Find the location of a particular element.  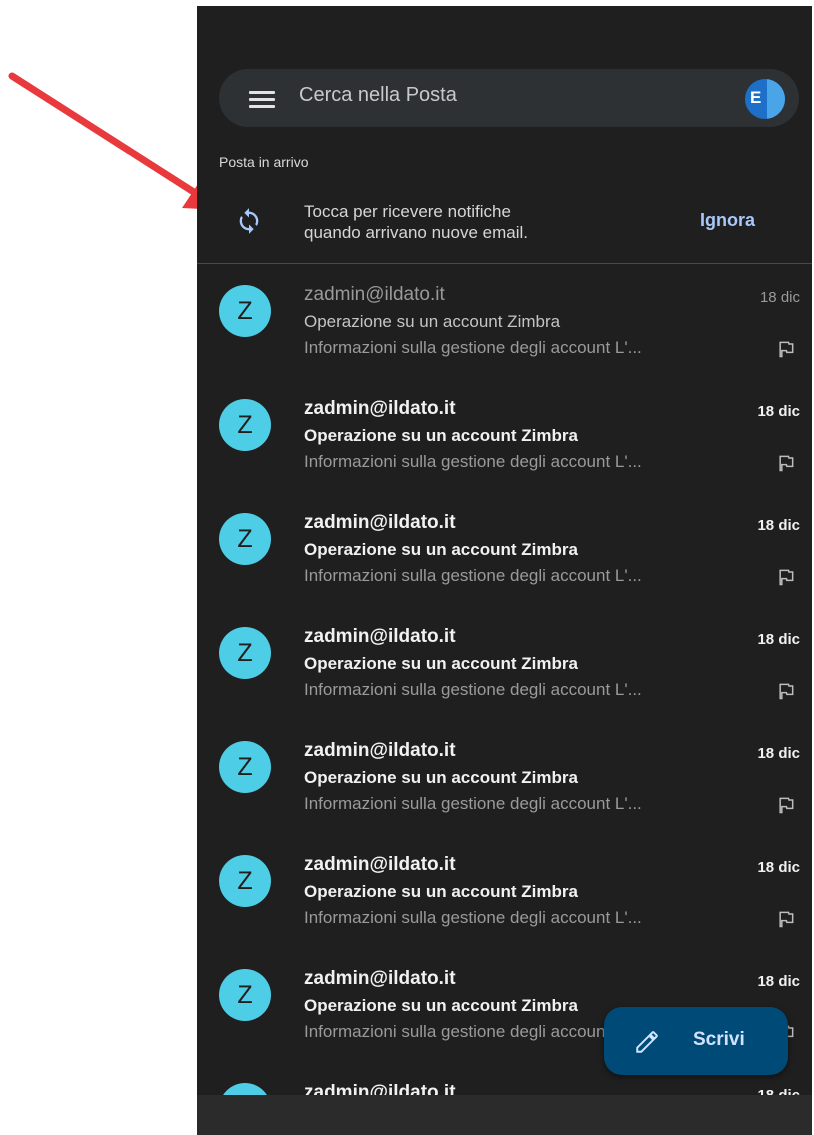

account-avatar: E is located at coordinates (765, 99).